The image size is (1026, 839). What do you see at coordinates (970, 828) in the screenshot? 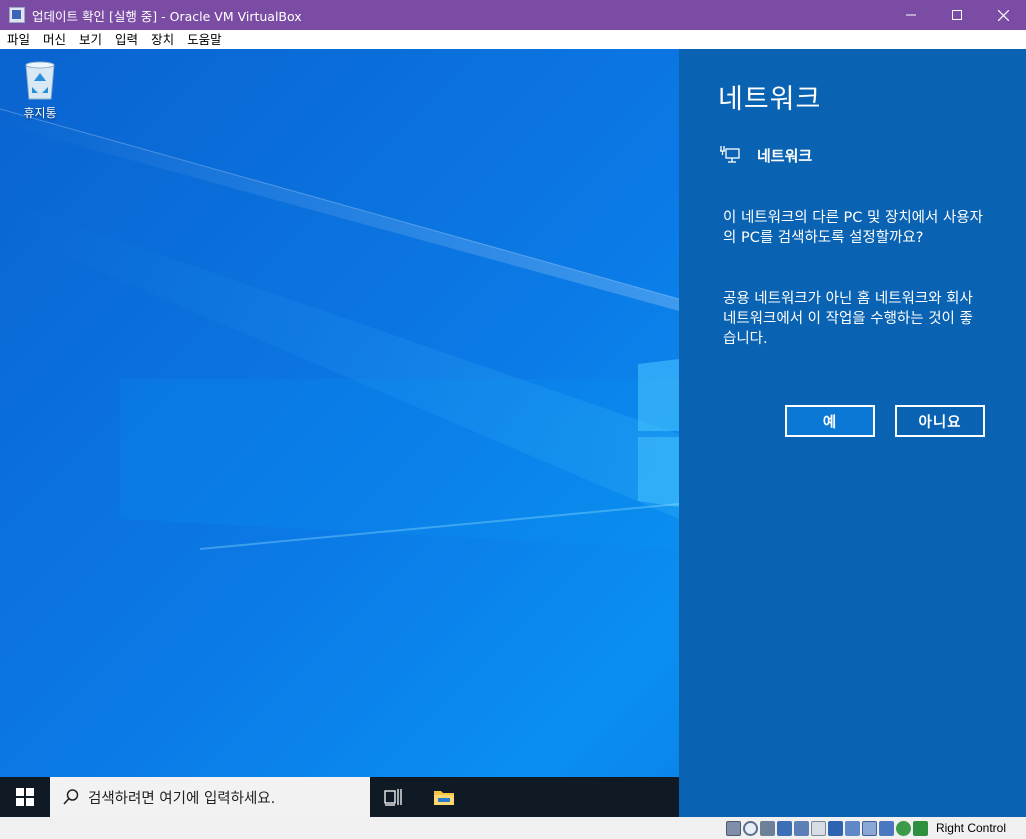
I see `host-key-label: Right Control` at bounding box center [970, 828].